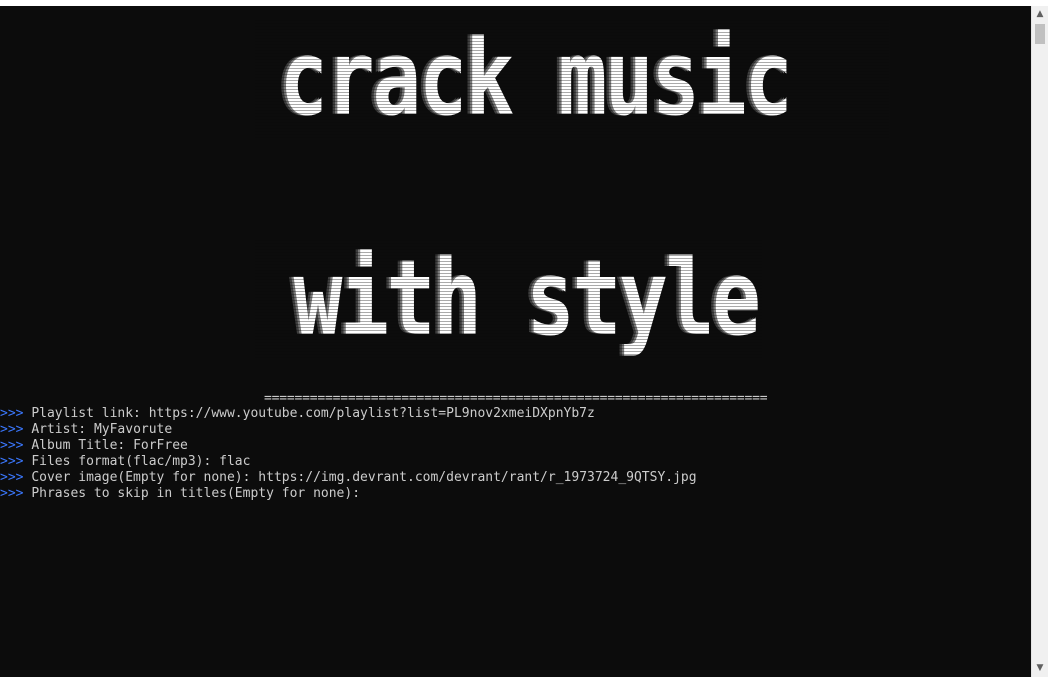 The image size is (1048, 677). I want to click on triangle-down-icon: ▼, so click(1040, 668).